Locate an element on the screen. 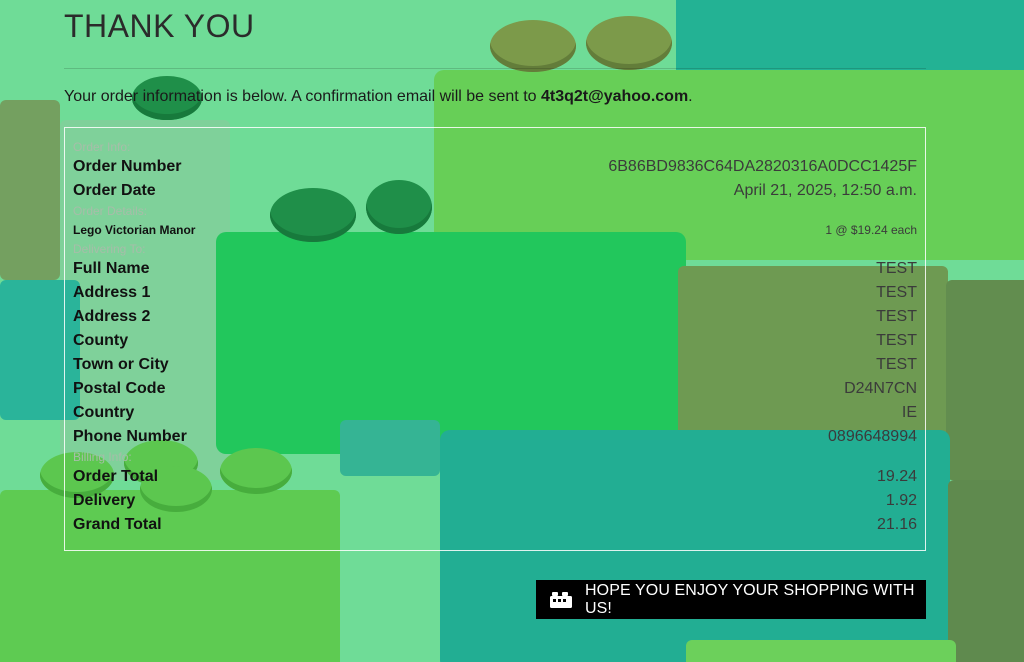 The width and height of the screenshot is (1024, 662). table-row: County TEST is located at coordinates (495, 341).